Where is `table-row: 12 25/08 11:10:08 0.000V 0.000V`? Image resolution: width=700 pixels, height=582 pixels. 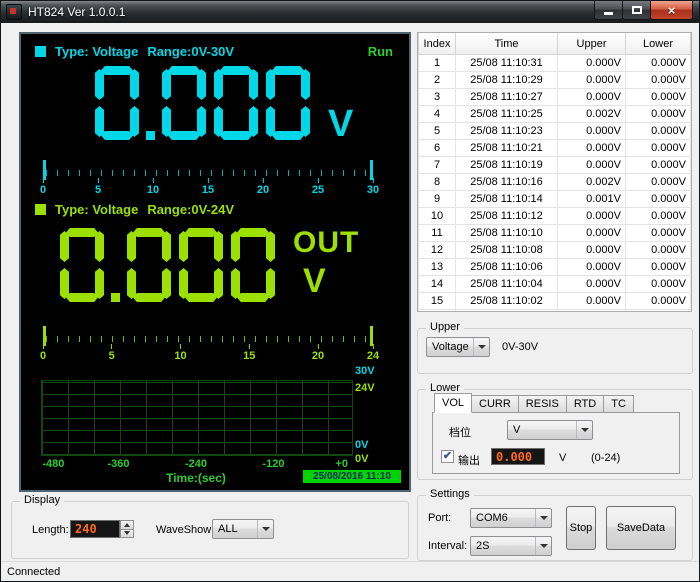
table-row: 12 25/08 11:10:08 0.000V 0.000V is located at coordinates (554, 250).